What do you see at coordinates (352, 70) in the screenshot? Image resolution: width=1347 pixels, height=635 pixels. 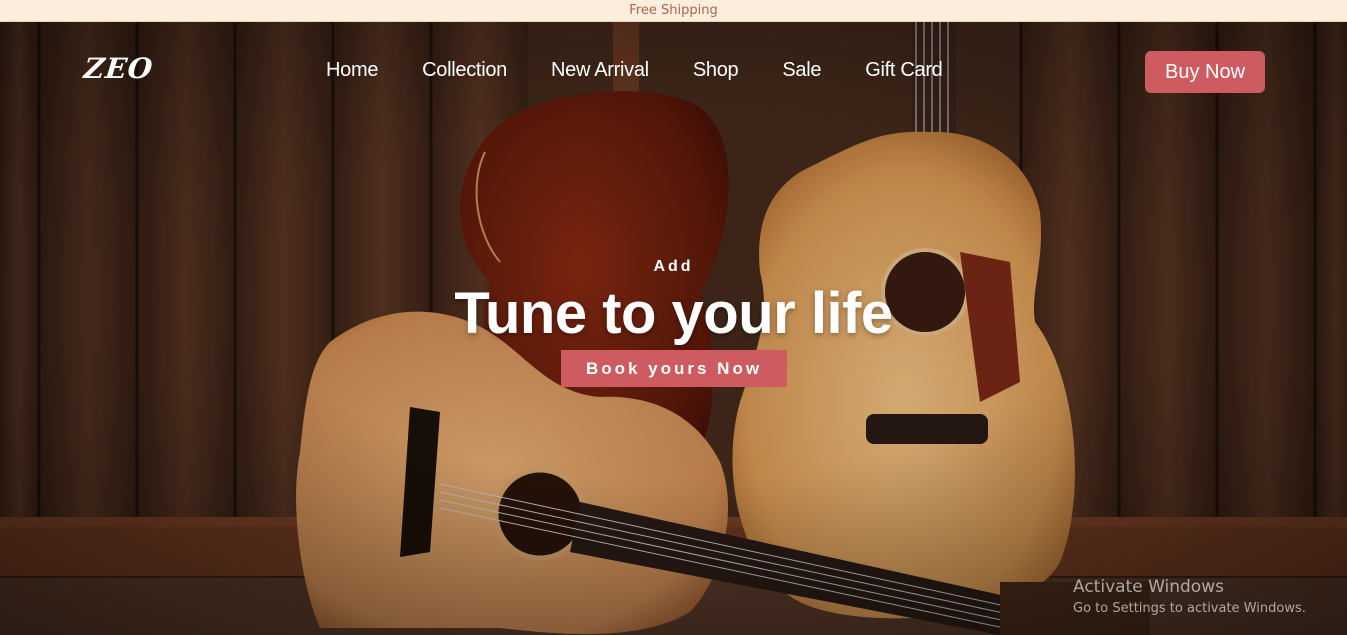 I see `nav-home: Home` at bounding box center [352, 70].